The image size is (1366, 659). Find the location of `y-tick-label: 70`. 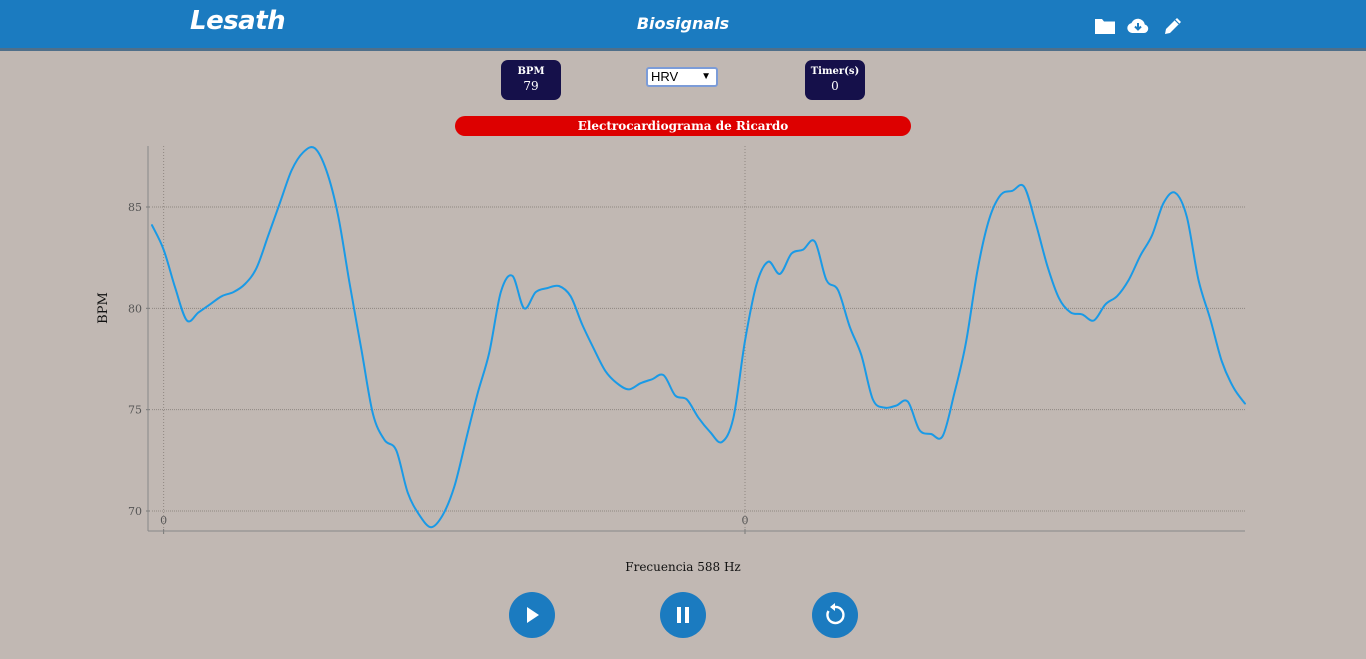

y-tick-label: 70 is located at coordinates (135, 511).